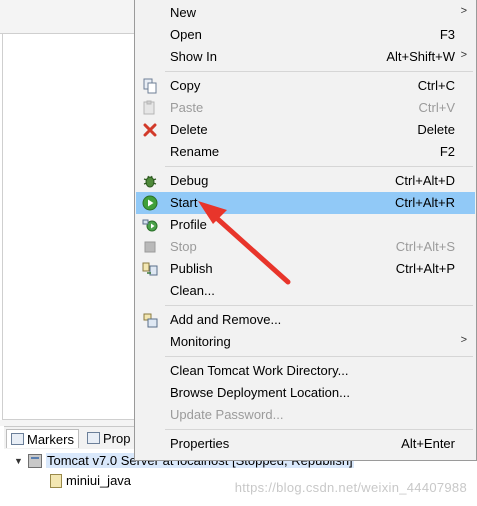 This screenshot has width=477, height=506. Describe the element at coordinates (184, 202) in the screenshot. I see `menu-item-label: Start` at that location.